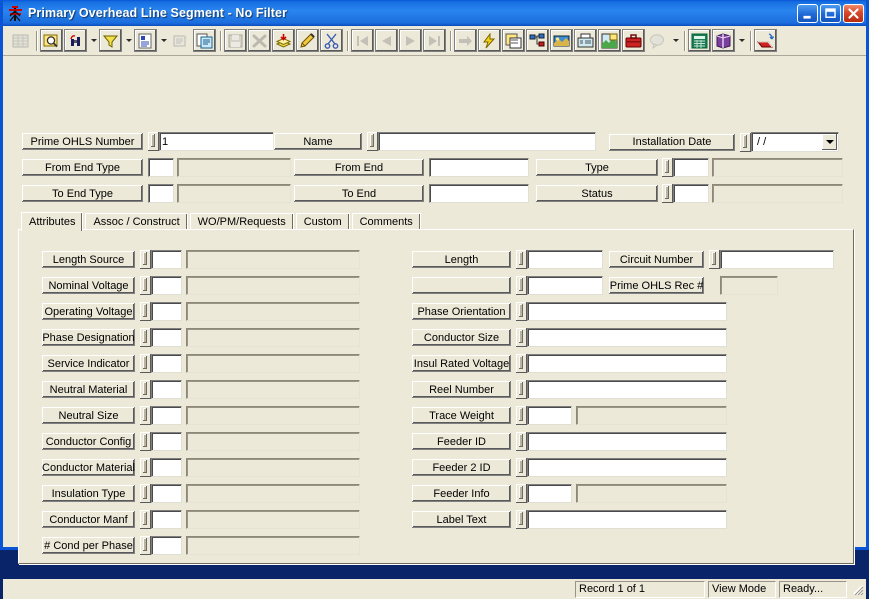  What do you see at coordinates (110, 40) in the screenshot?
I see `filter-funnel-icon` at bounding box center [110, 40].